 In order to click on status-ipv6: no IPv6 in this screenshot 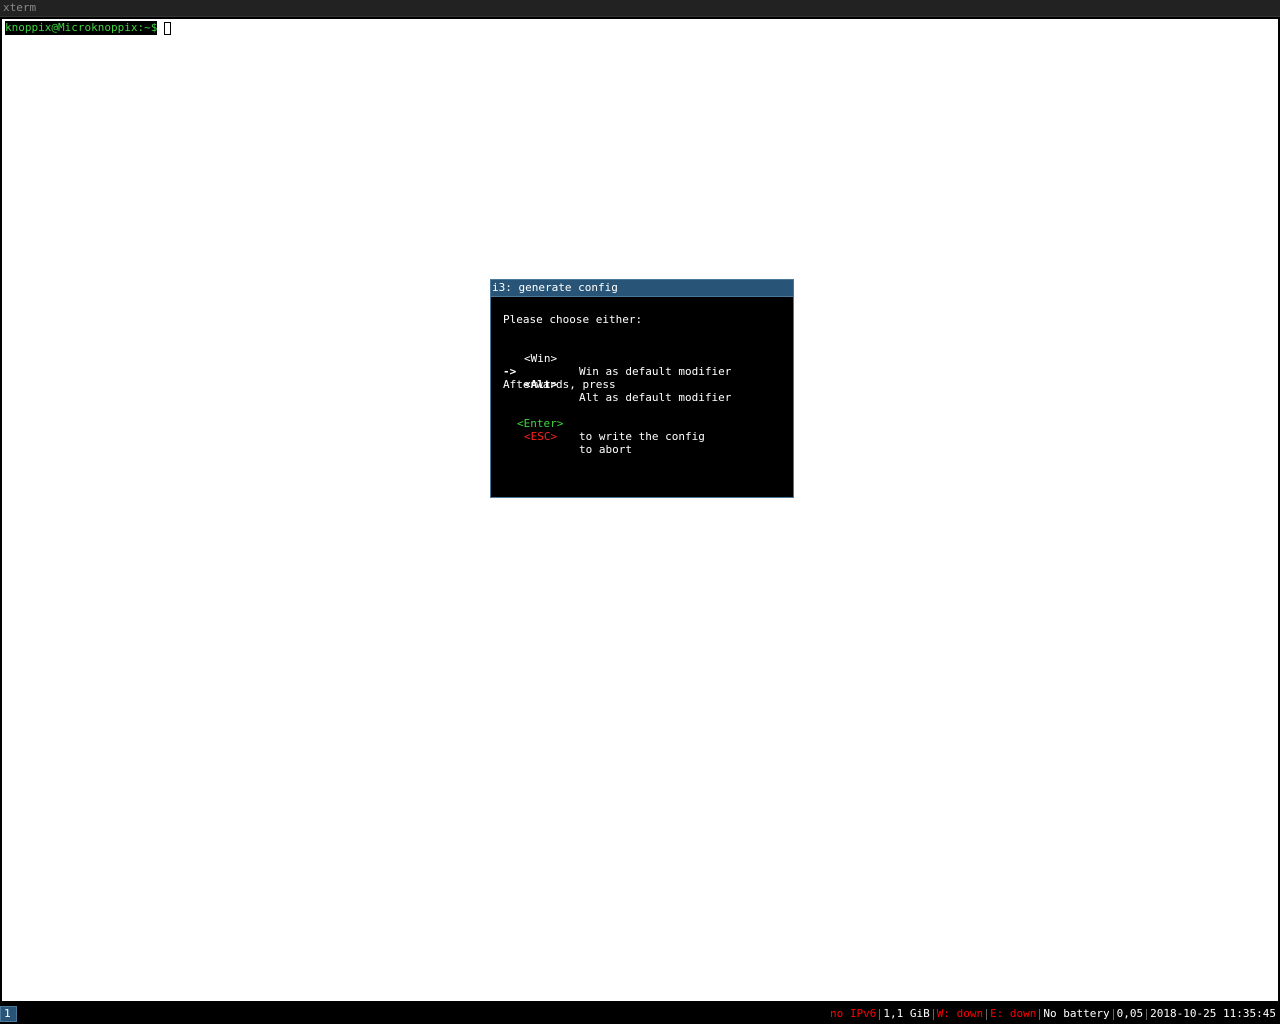, I will do `click(853, 1013)`.